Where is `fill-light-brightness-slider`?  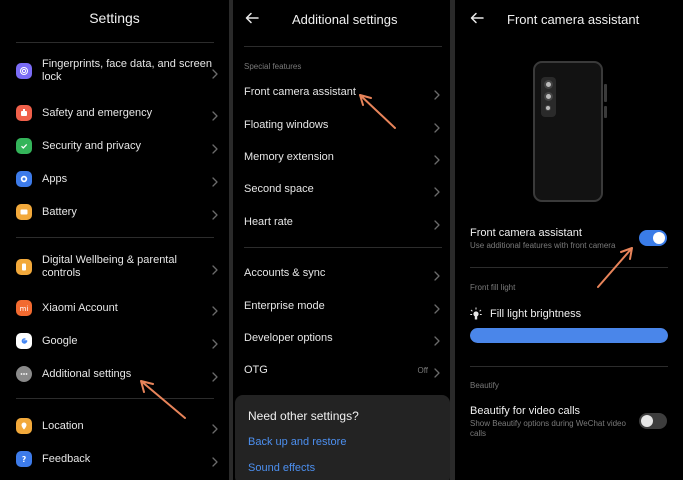
fill-light-brightness-slider is located at coordinates (569, 335).